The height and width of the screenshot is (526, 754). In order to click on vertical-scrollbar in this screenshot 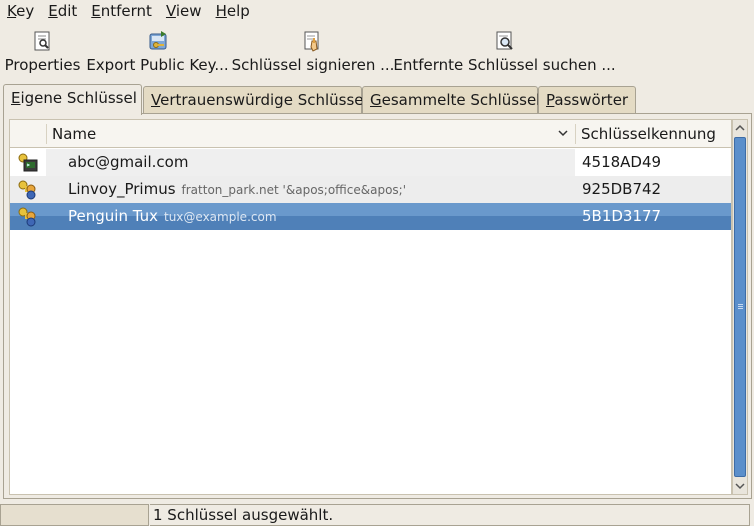, I will do `click(740, 307)`.